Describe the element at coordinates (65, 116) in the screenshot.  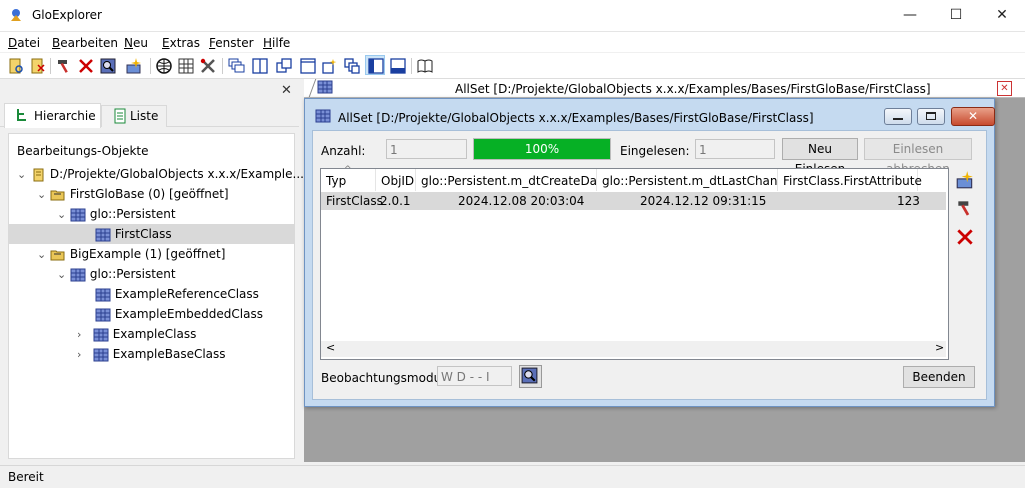
I see `tab-label: Hierarchie` at that location.